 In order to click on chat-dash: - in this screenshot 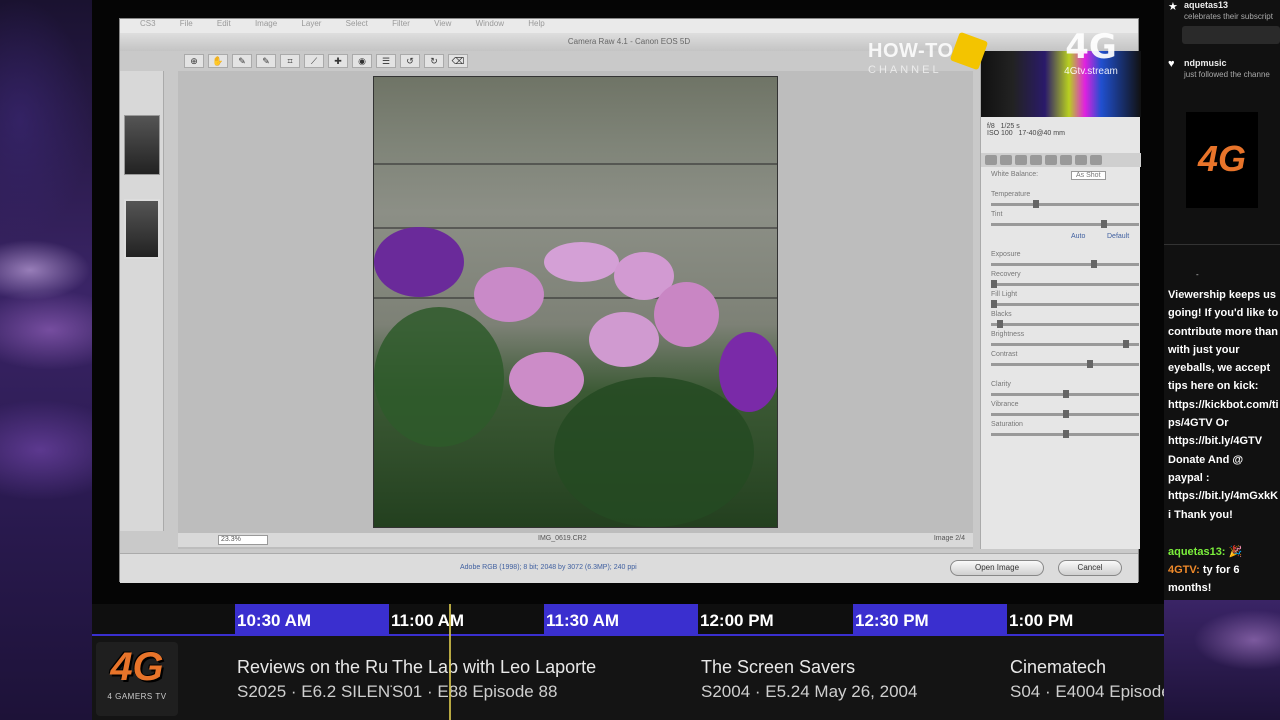, I will do `click(1197, 274)`.